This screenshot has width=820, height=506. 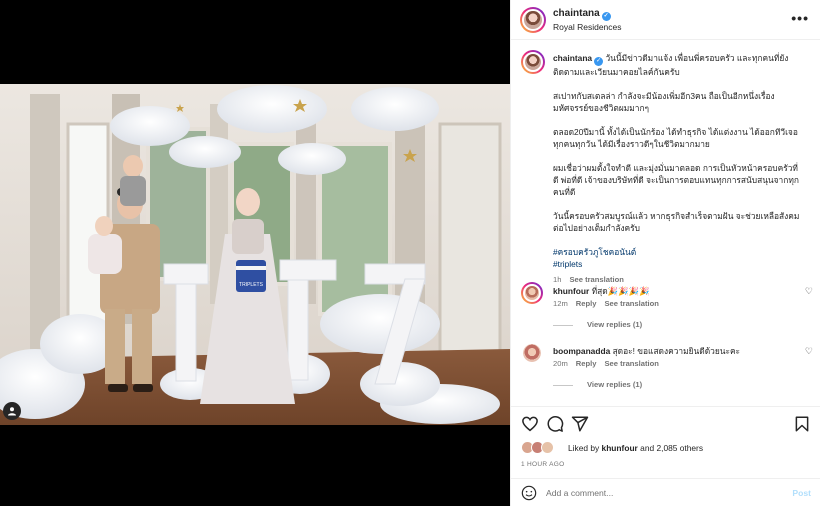 I want to click on author-avatar, so click(x=533, y=20).